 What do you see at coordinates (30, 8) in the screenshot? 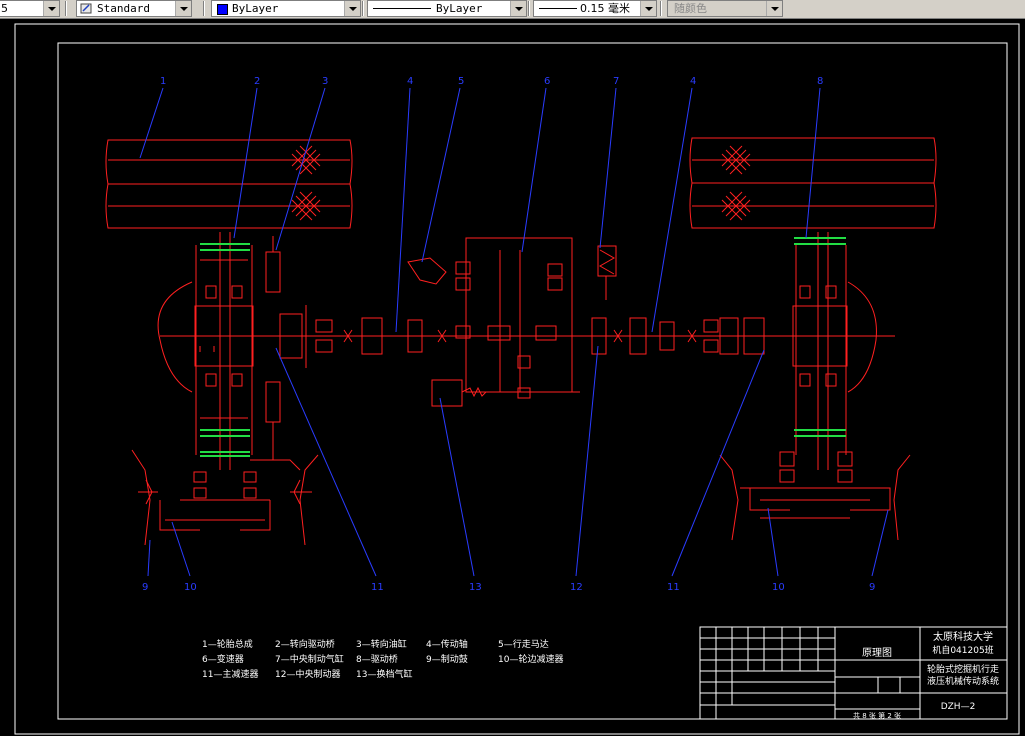
I see `previous-dropdown: 5` at bounding box center [30, 8].